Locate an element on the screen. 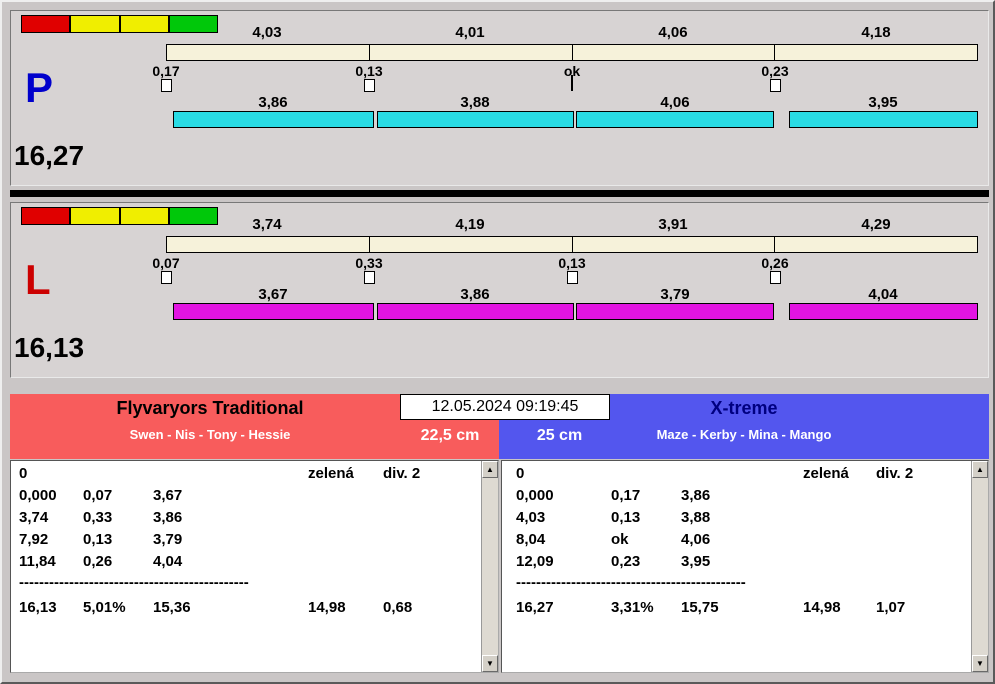 The width and height of the screenshot is (995, 684). cell-cumulative: 4,03 is located at coordinates (531, 517).